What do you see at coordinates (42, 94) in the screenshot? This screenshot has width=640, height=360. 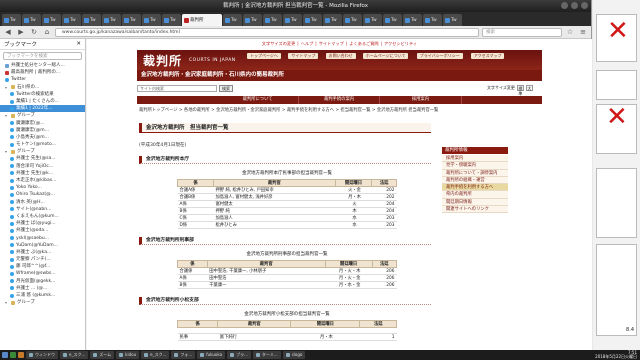 I see `bookmark-item: Twitterの検索結果` at bounding box center [42, 94].